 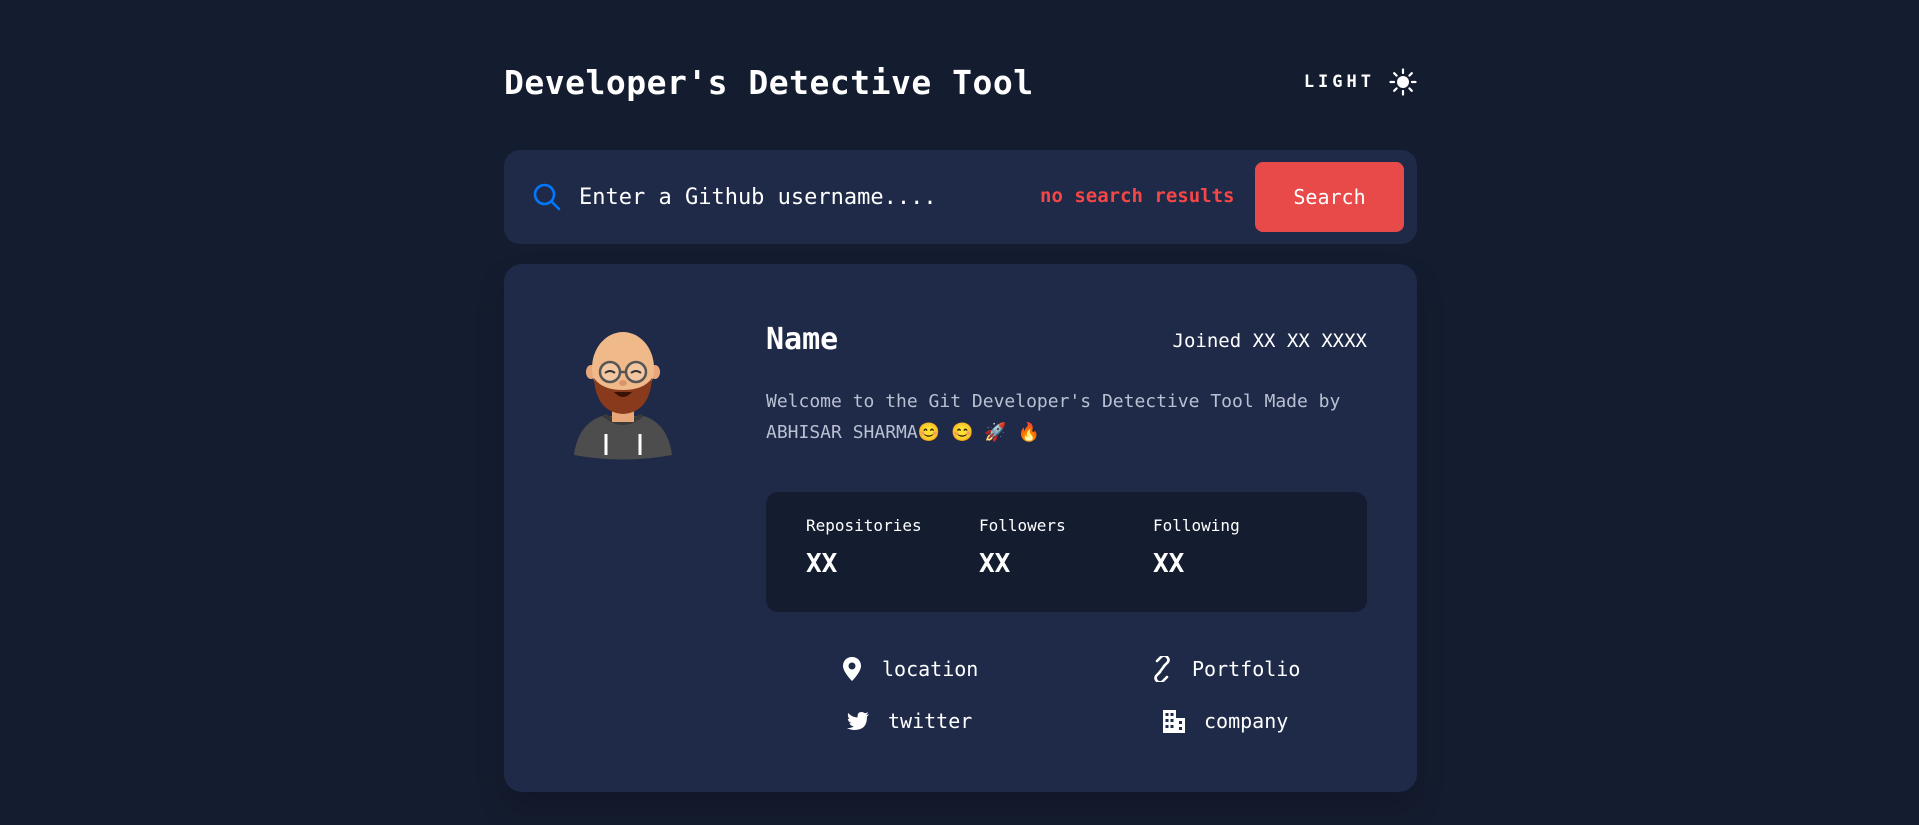 I want to click on theme-toggle-label: LIGHT, so click(x=1339, y=82).